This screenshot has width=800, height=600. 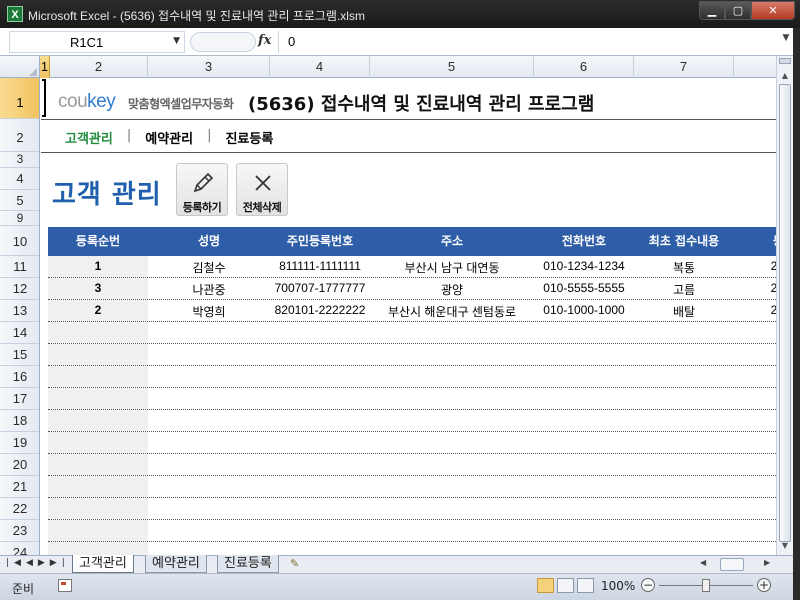 What do you see at coordinates (19, 355) in the screenshot?
I see `row-header-15: 15` at bounding box center [19, 355].